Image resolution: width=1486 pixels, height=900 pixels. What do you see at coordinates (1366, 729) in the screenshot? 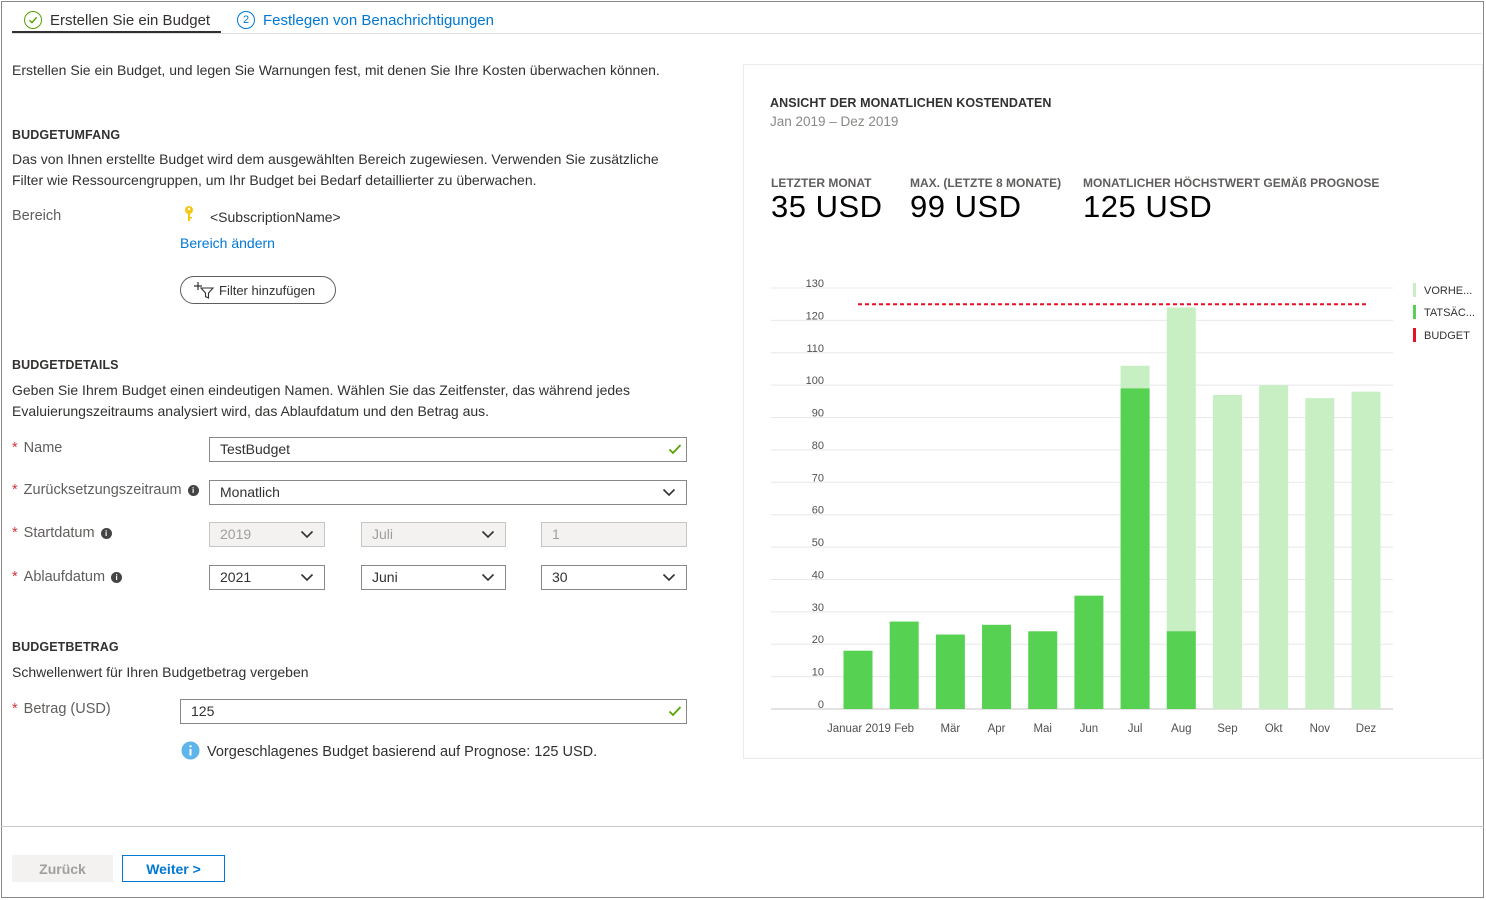
I see `x-tick-label: Dez` at bounding box center [1366, 729].